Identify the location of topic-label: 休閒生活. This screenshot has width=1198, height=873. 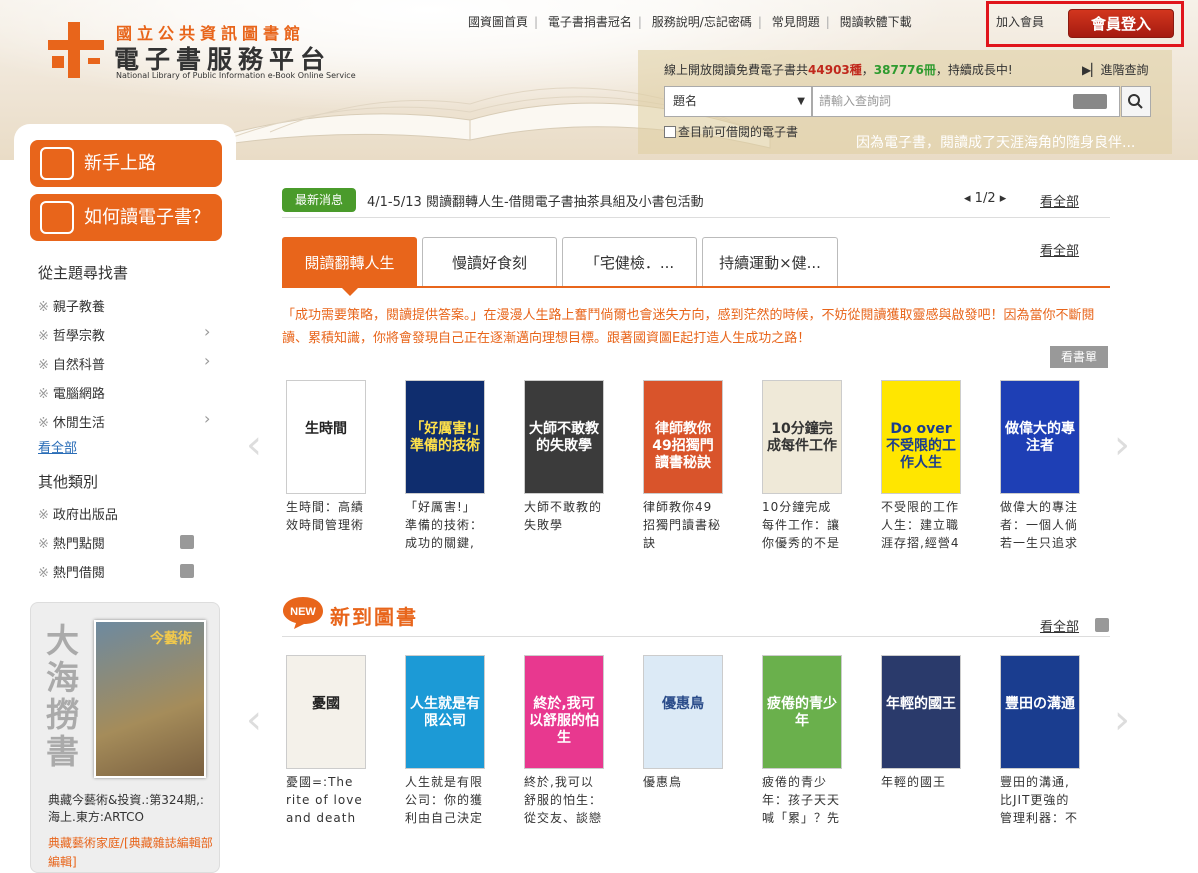
(78, 423).